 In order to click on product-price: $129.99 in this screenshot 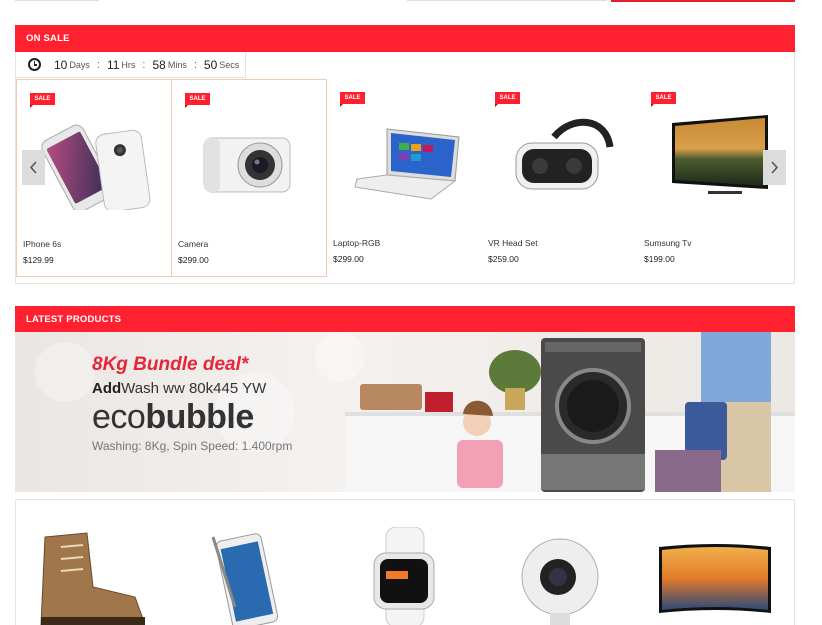, I will do `click(38, 260)`.